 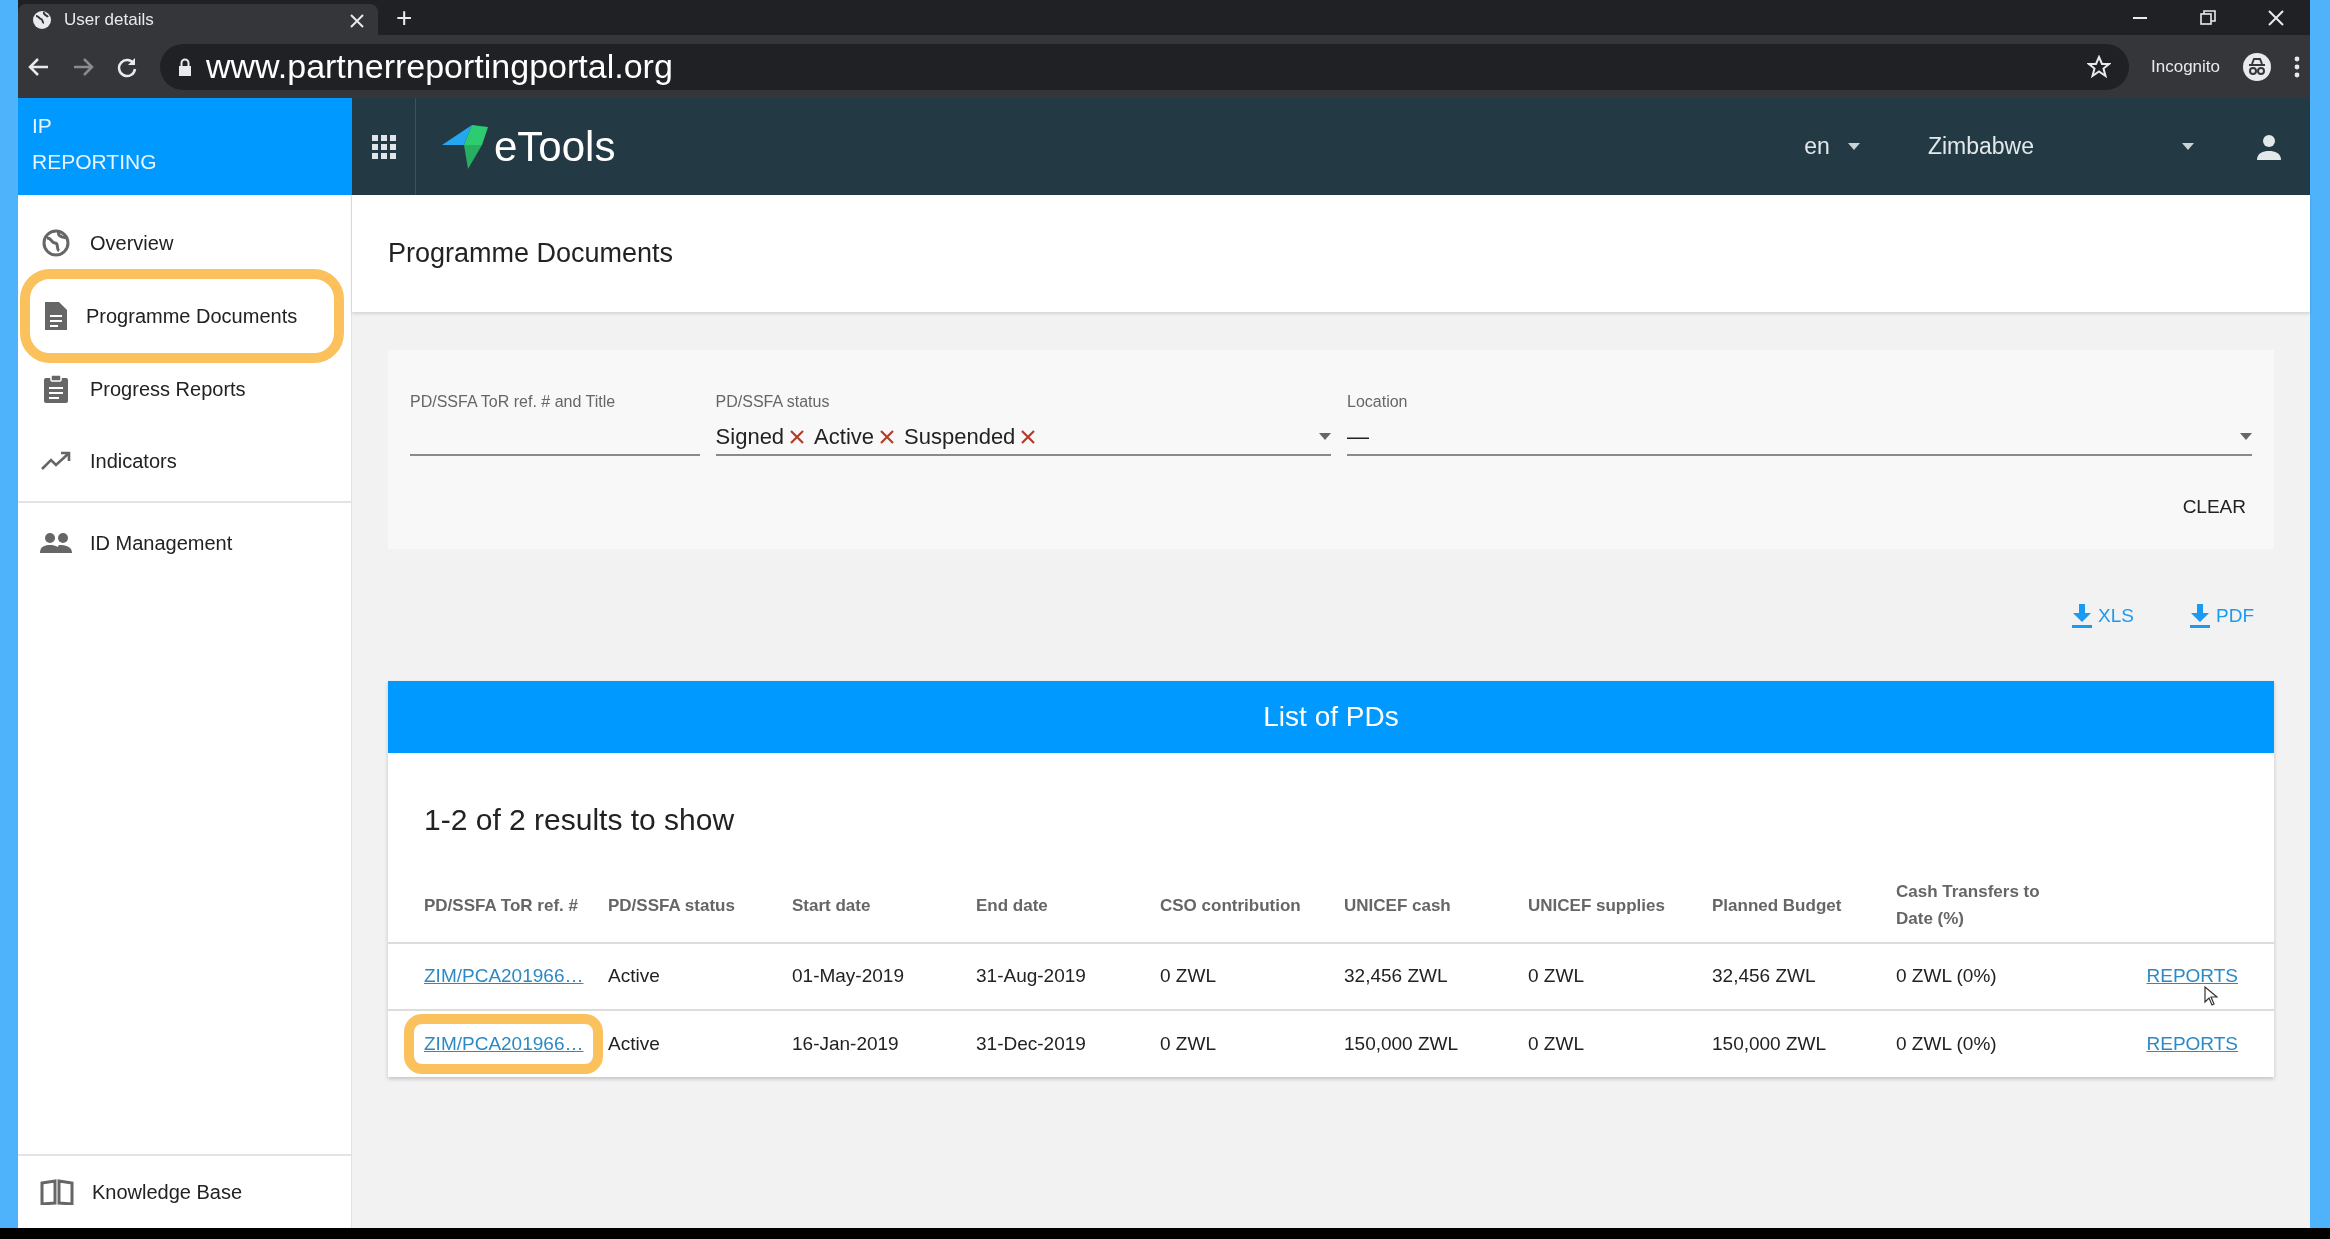 I want to click on logo-icon, so click(x=465, y=146).